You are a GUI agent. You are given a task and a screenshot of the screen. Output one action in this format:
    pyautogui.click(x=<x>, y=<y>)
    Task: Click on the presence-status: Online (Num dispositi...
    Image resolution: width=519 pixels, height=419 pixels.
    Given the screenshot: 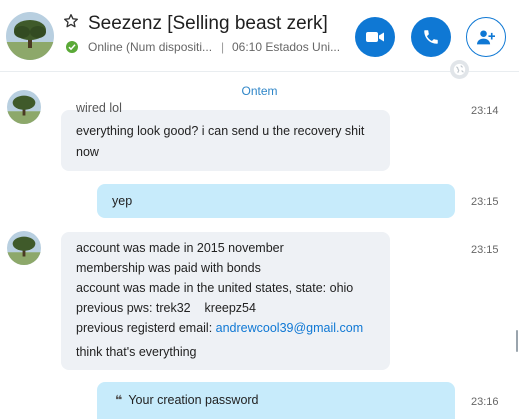 What is the action you would take?
    pyautogui.click(x=150, y=47)
    